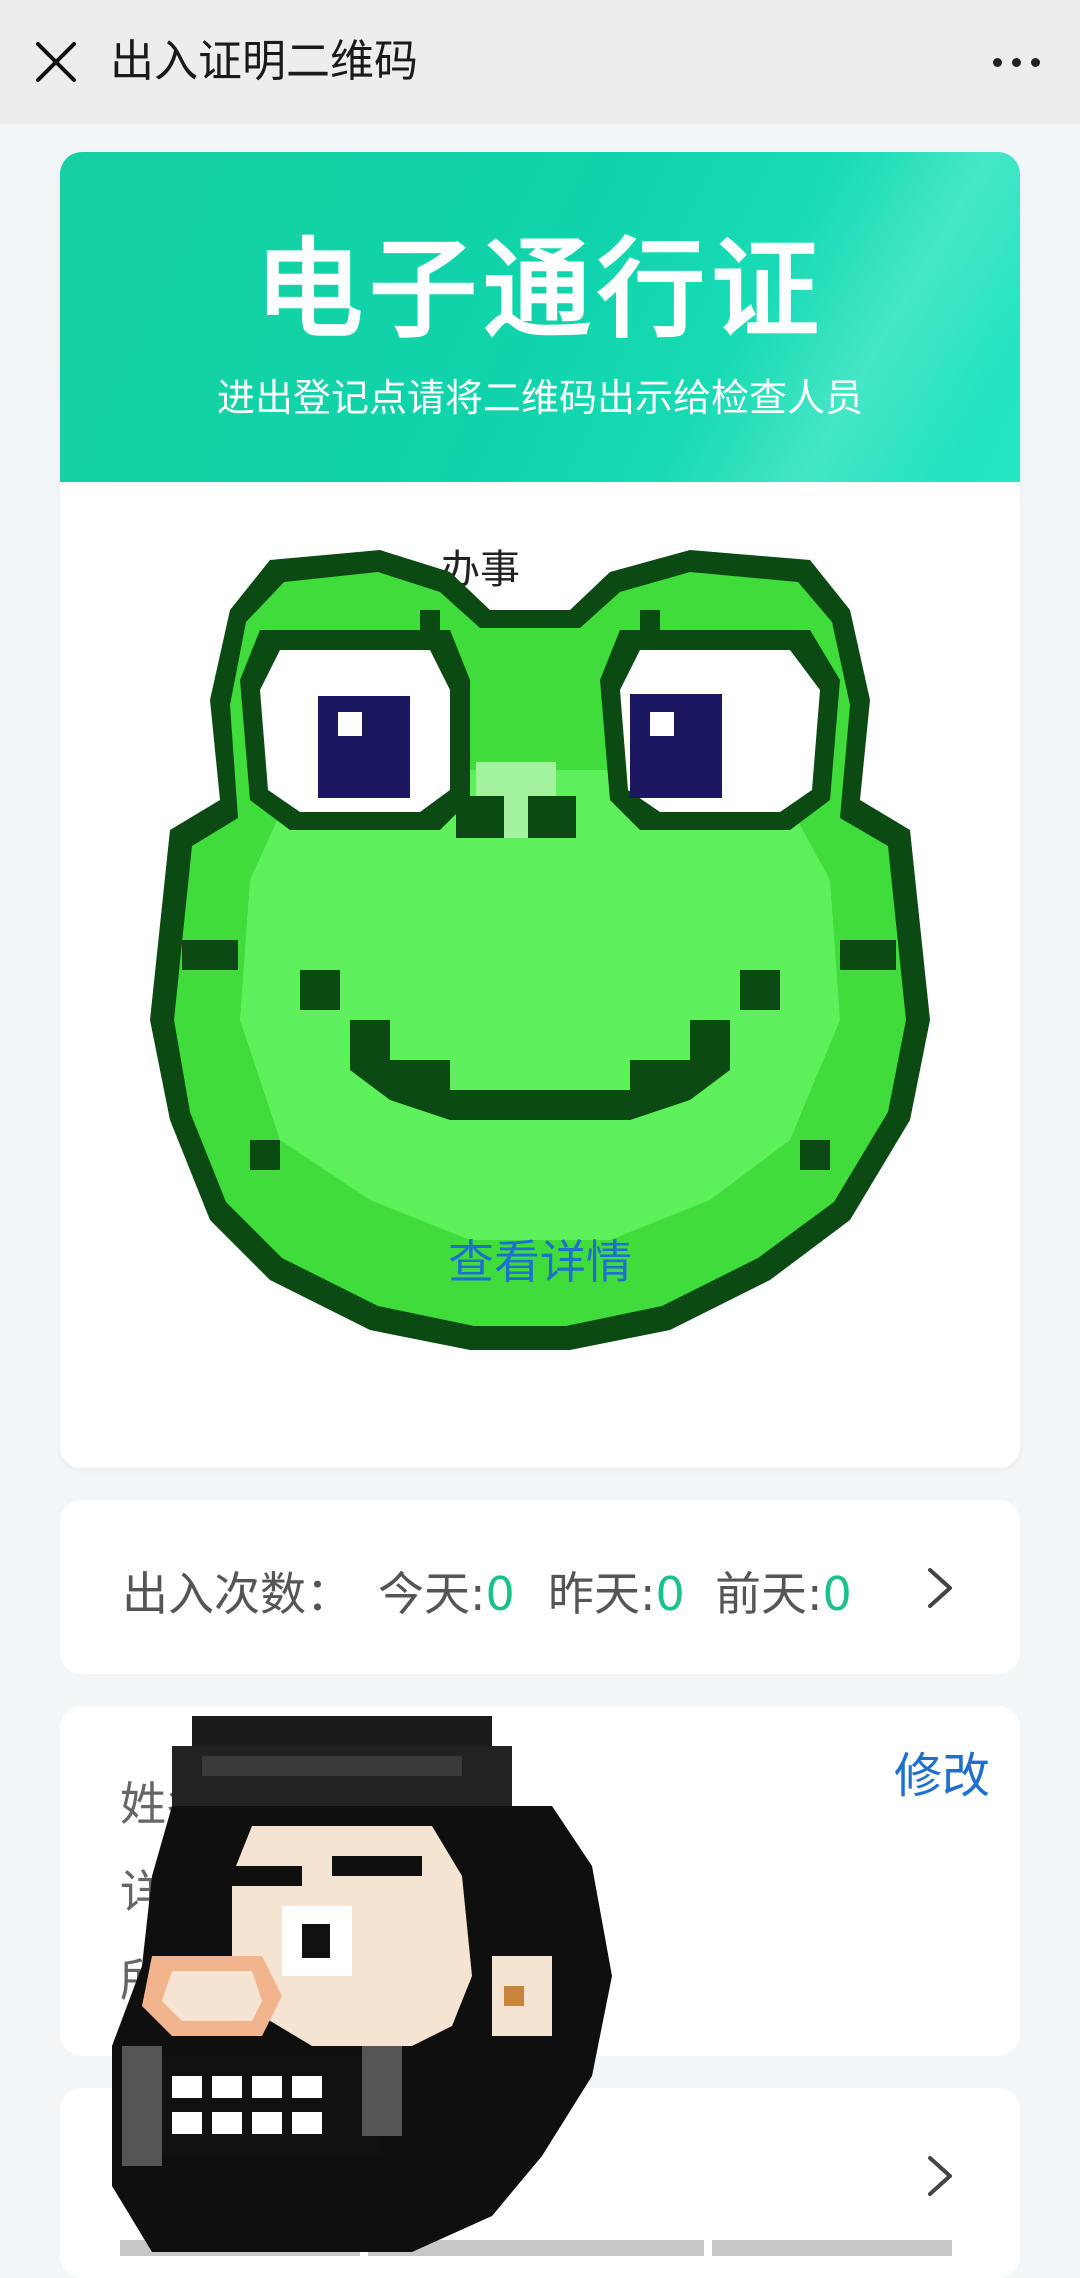 The image size is (1080, 2278). What do you see at coordinates (616, 1594) in the screenshot?
I see `stat-yesterday: 昨天:0` at bounding box center [616, 1594].